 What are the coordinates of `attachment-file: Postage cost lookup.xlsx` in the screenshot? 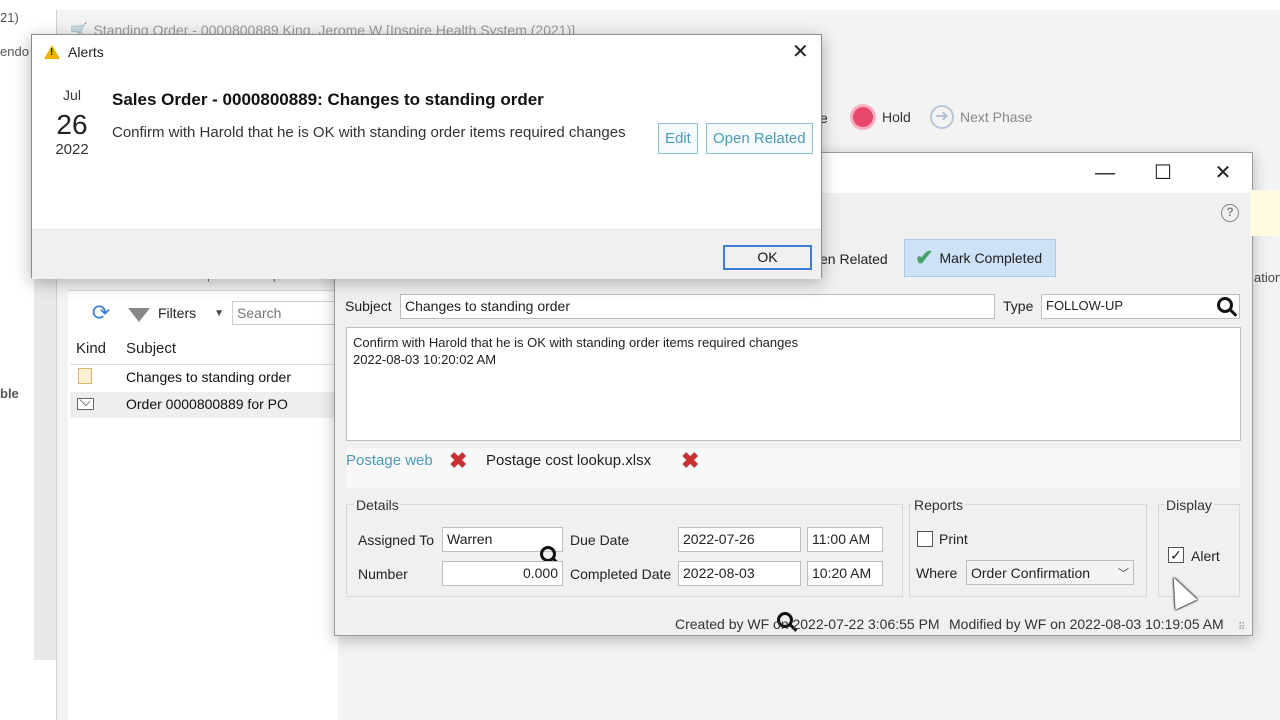 It's located at (568, 460).